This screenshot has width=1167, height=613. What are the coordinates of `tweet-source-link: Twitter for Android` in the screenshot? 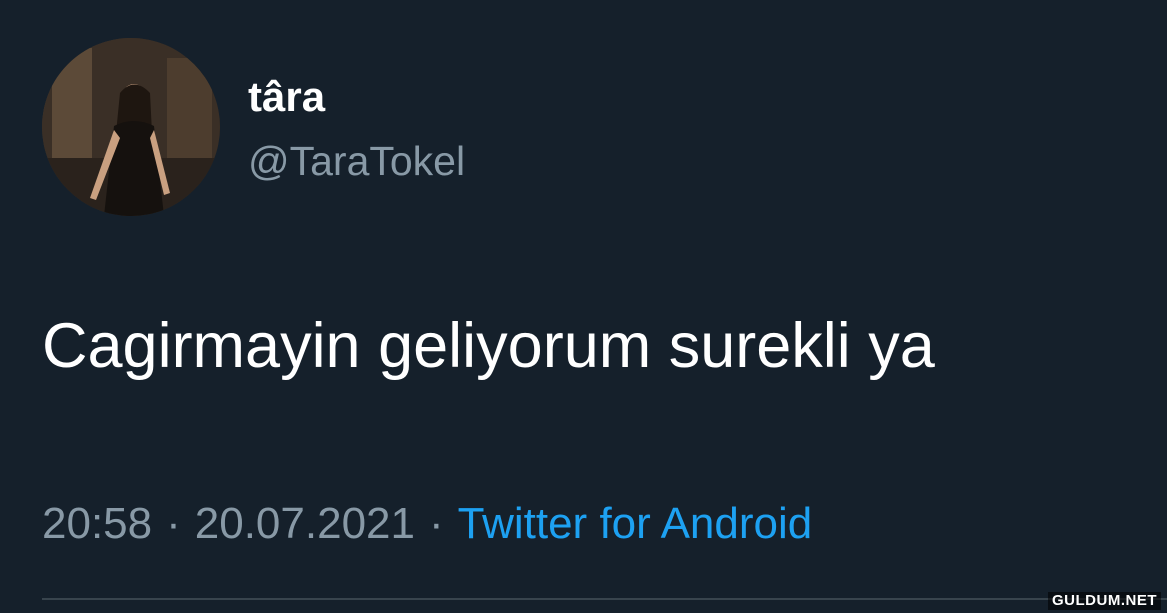 It's located at (635, 523).